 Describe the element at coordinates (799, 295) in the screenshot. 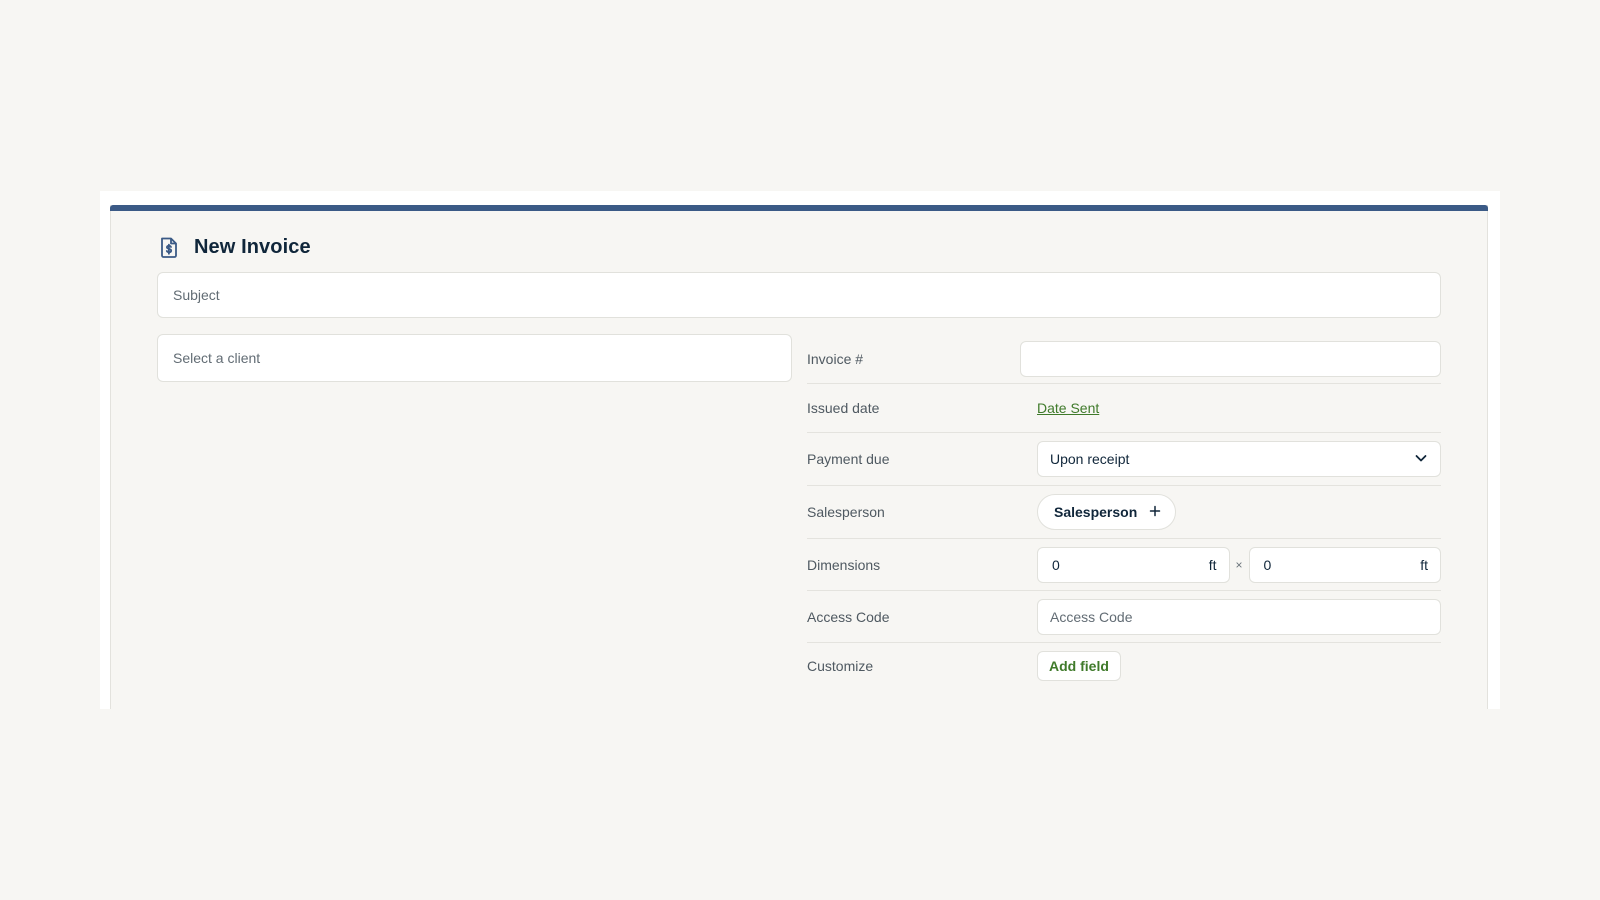

I see `subject-input` at that location.